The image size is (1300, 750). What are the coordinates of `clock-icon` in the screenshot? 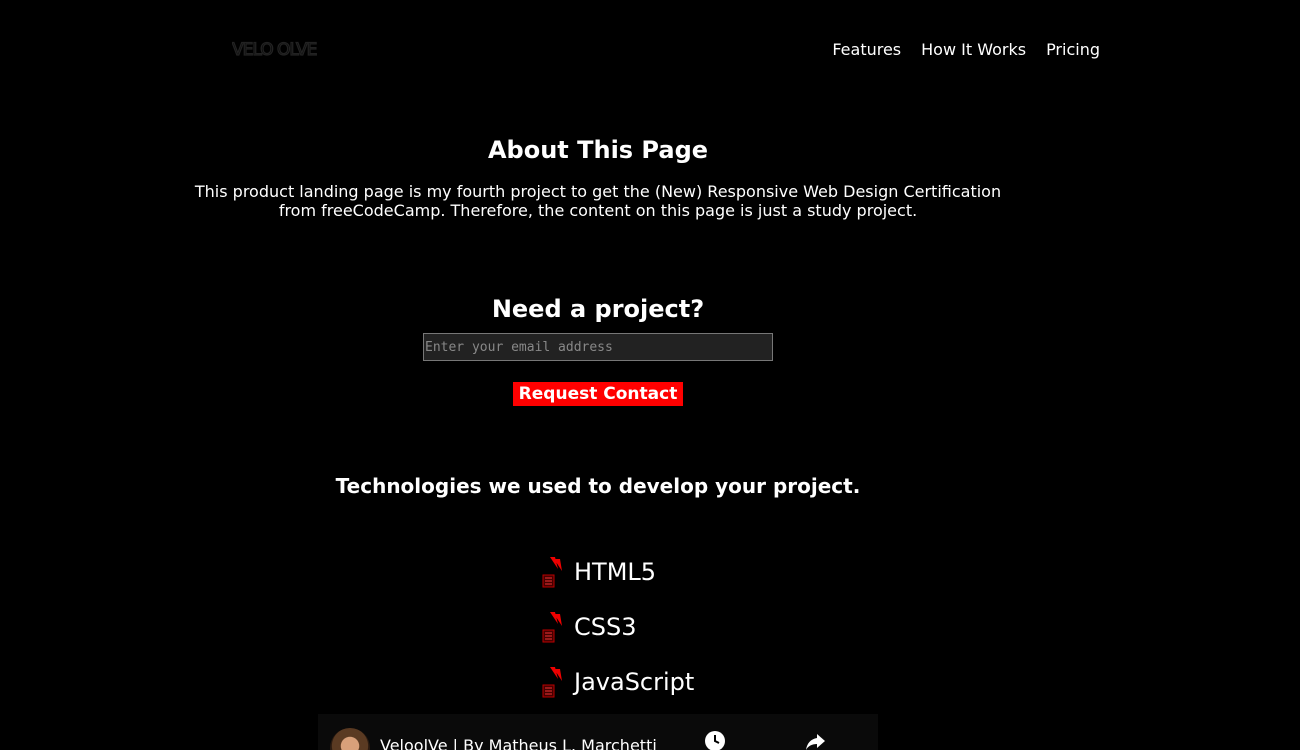 It's located at (715, 740).